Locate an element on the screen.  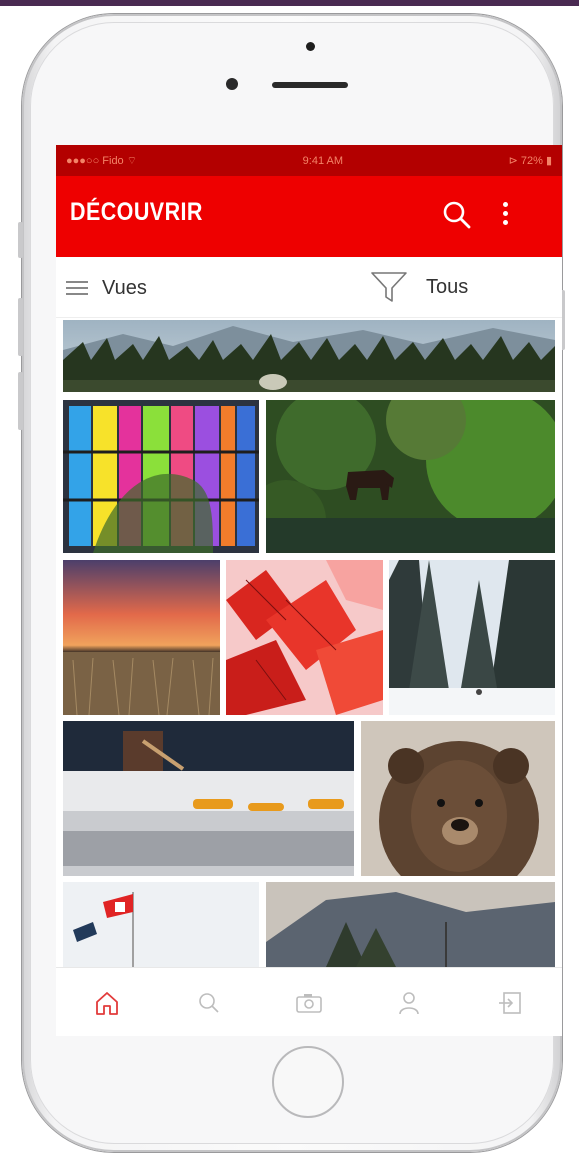
more-options-icon is located at coordinates (505, 215).